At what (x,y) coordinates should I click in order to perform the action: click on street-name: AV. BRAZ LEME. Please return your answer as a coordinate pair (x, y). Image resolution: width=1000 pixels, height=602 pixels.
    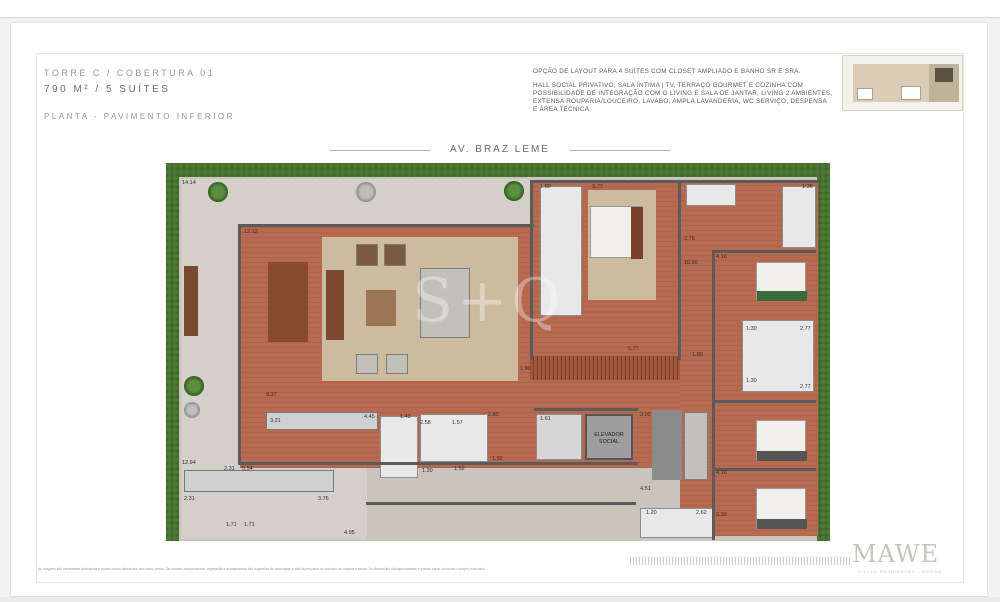
    Looking at the image, I should click on (500, 149).